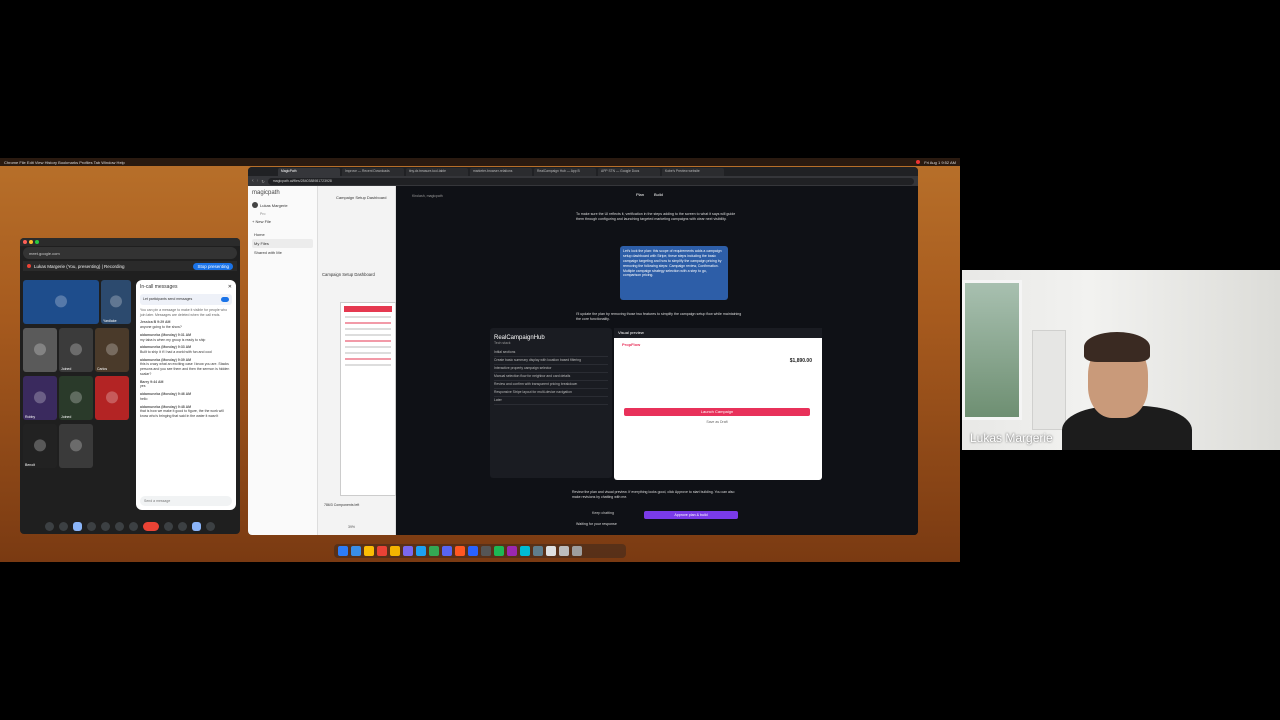 This screenshot has width=1280, height=720. What do you see at coordinates (649, 194) in the screenshot?
I see `mode-switch: Plan Build` at bounding box center [649, 194].